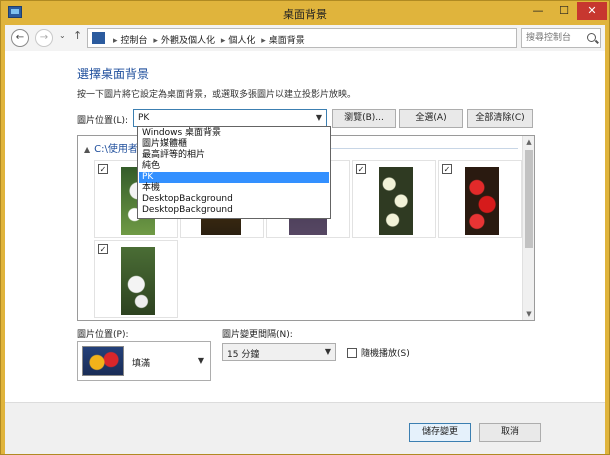 The width and height of the screenshot is (610, 455). Describe the element at coordinates (510, 432) in the screenshot. I see `cancel-button: 取消` at that location.